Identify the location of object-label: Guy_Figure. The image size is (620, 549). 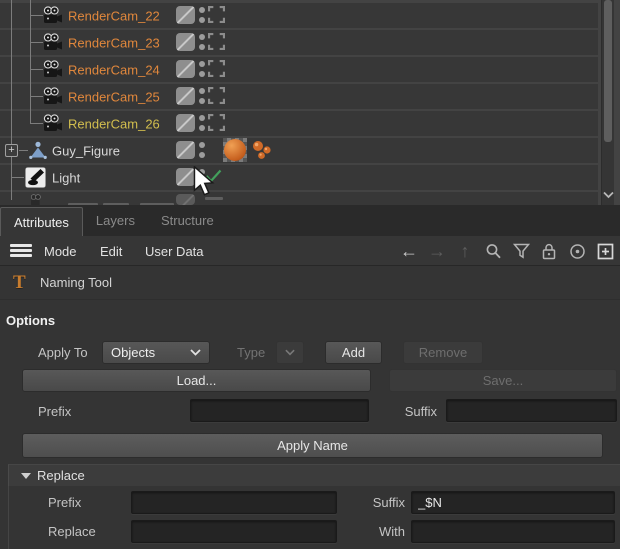
(86, 150).